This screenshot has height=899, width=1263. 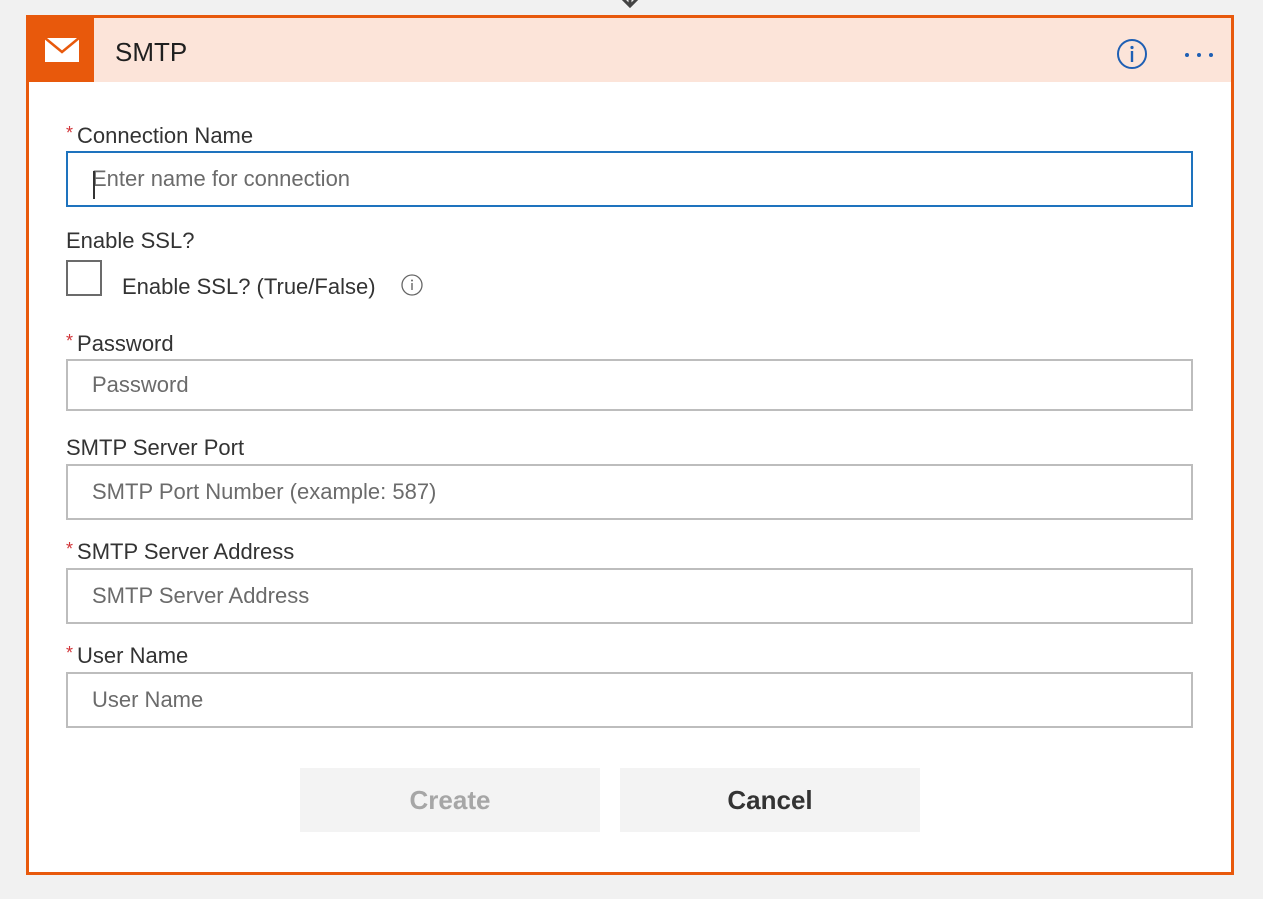 I want to click on info-icon, so click(x=1132, y=54).